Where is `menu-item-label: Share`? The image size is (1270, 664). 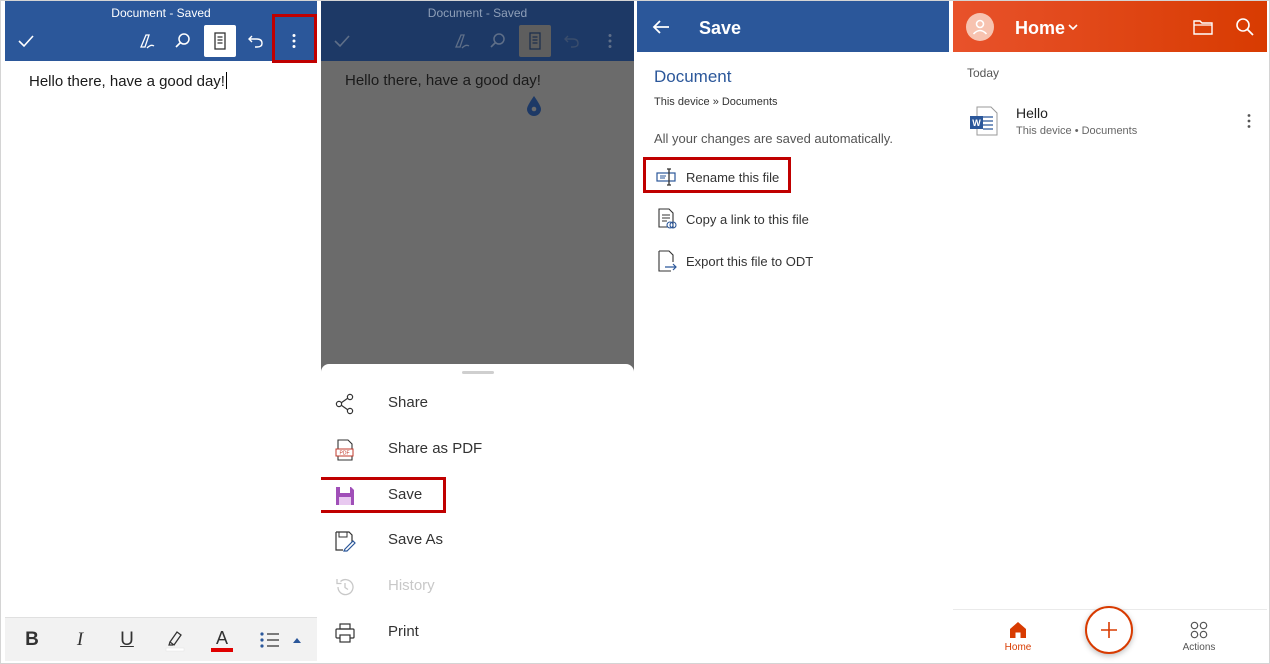
menu-item-label: Share is located at coordinates (408, 402).